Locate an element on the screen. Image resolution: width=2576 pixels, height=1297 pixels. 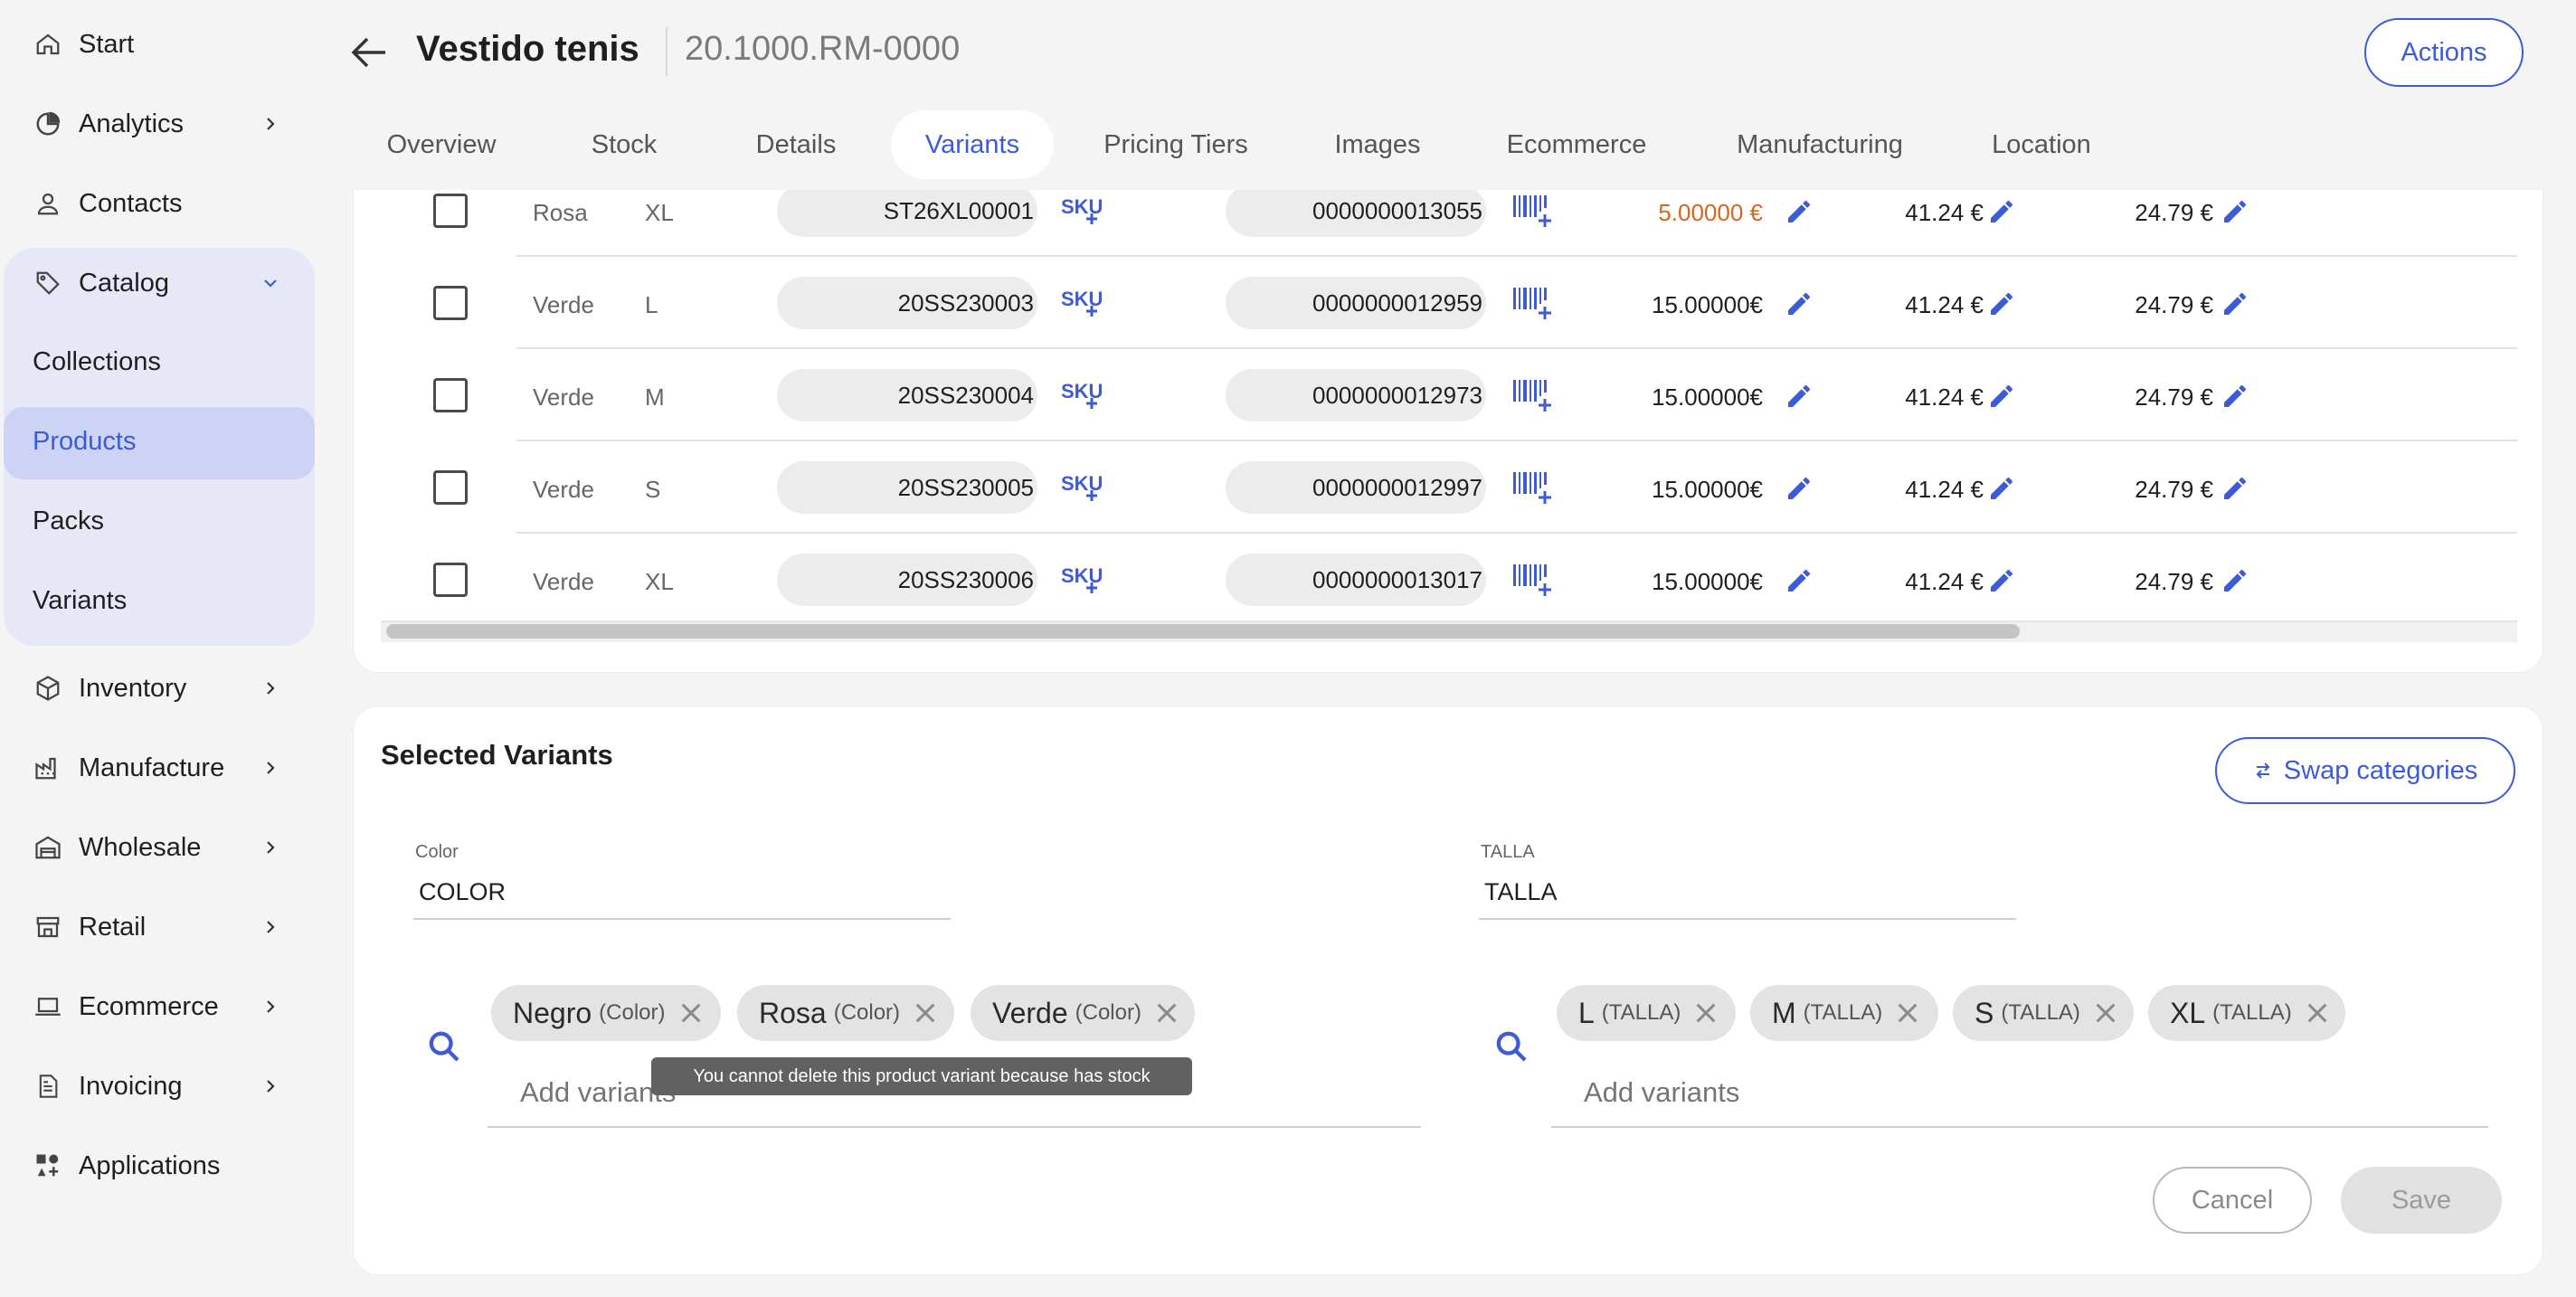
chip-value: L is located at coordinates (1586, 1012).